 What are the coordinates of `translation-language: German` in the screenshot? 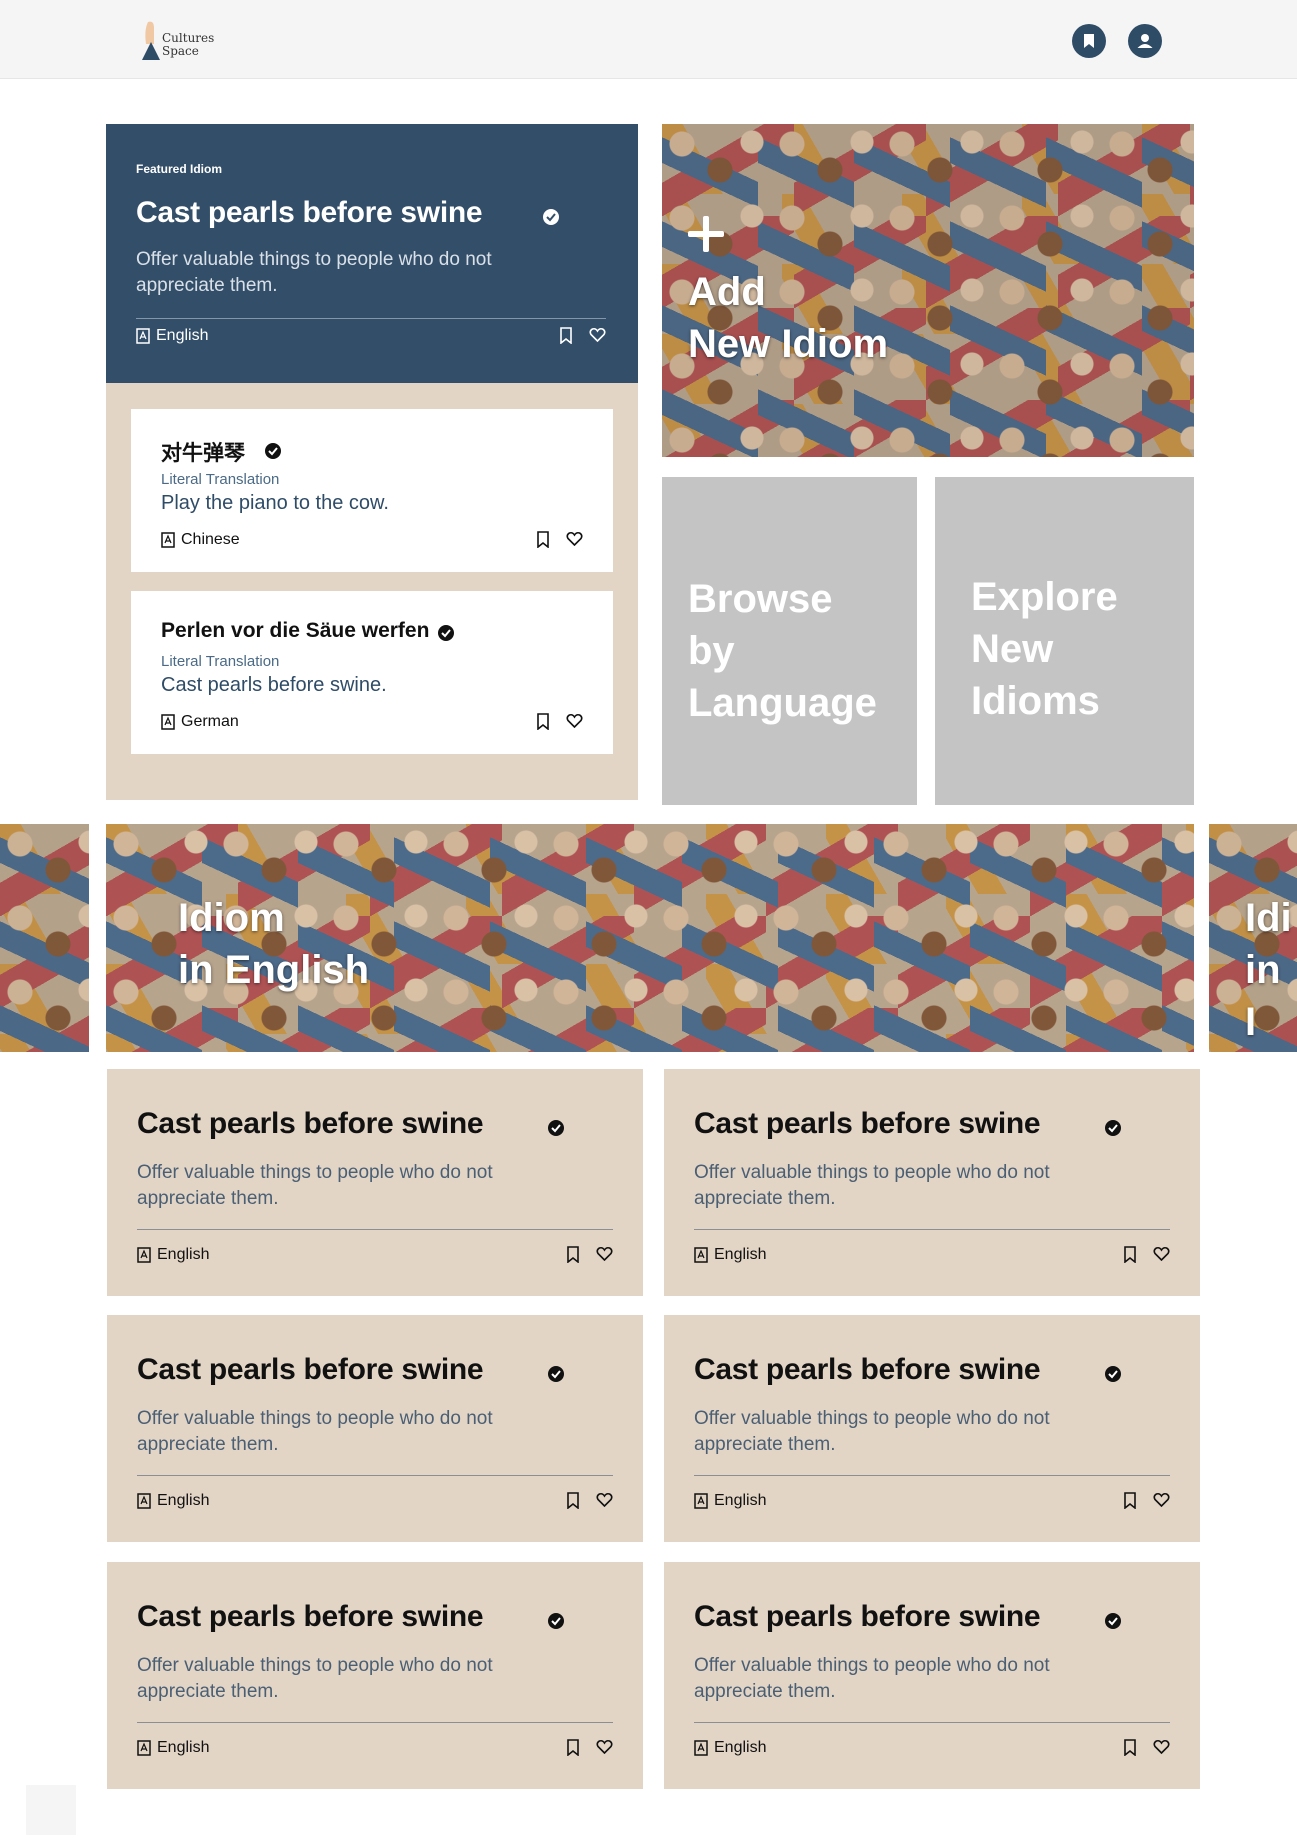 It's located at (200, 722).